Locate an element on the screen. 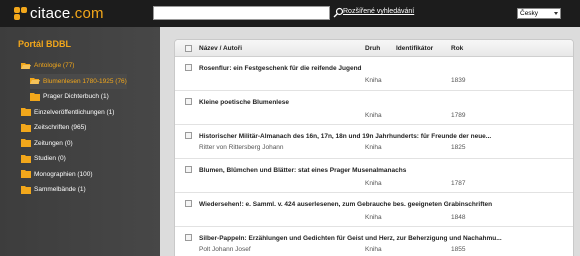 This screenshot has width=580, height=256. logo-text: citace.com is located at coordinates (67, 13).